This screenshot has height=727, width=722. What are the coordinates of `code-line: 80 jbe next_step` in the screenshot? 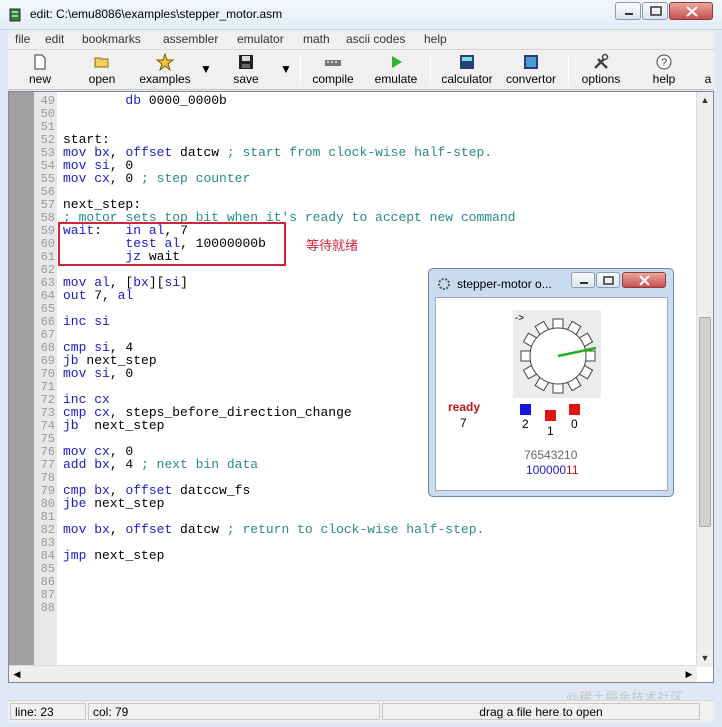 It's located at (364, 503).